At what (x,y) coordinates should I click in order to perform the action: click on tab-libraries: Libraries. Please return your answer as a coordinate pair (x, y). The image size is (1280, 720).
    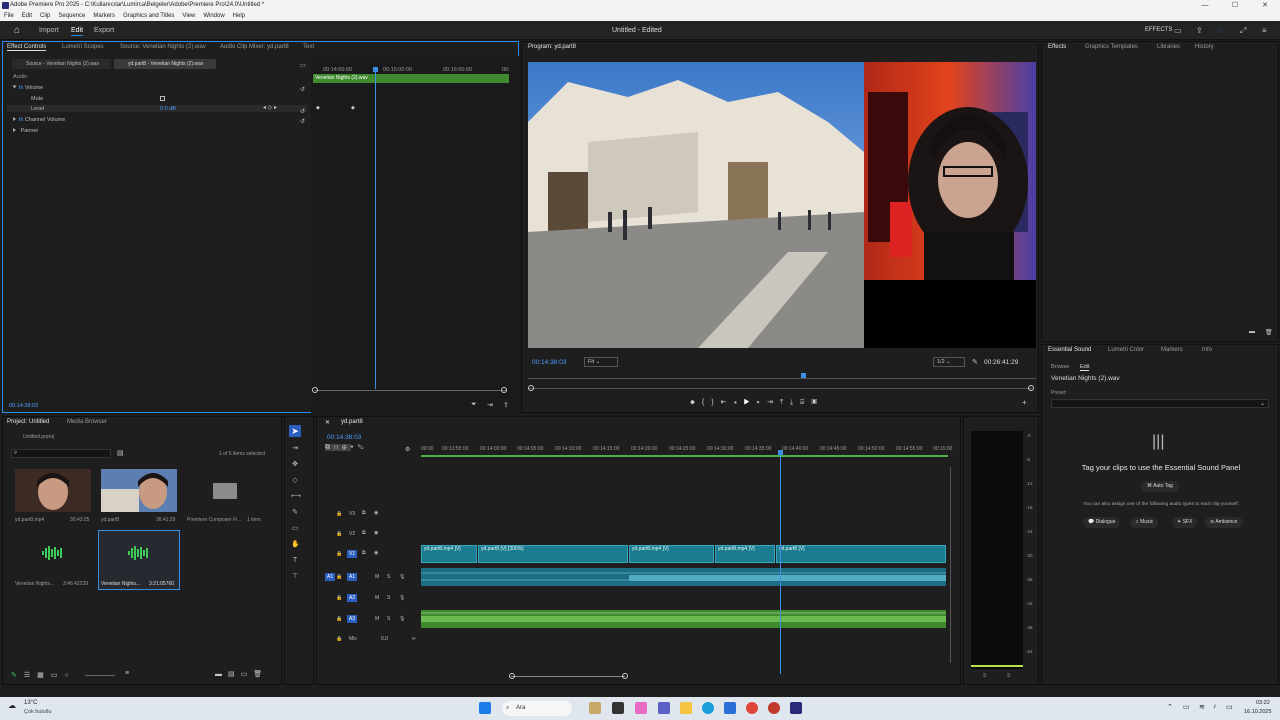
    Looking at the image, I should click on (1168, 47).